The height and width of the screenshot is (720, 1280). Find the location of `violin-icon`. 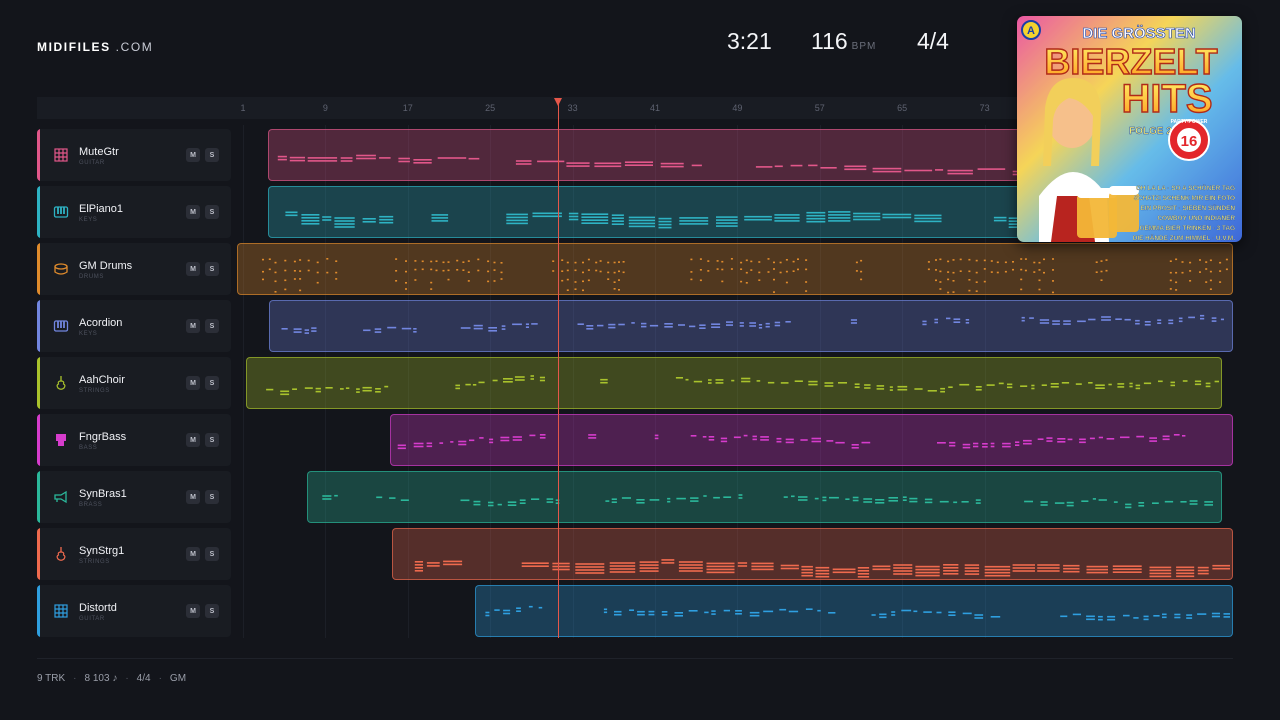

violin-icon is located at coordinates (61, 554).